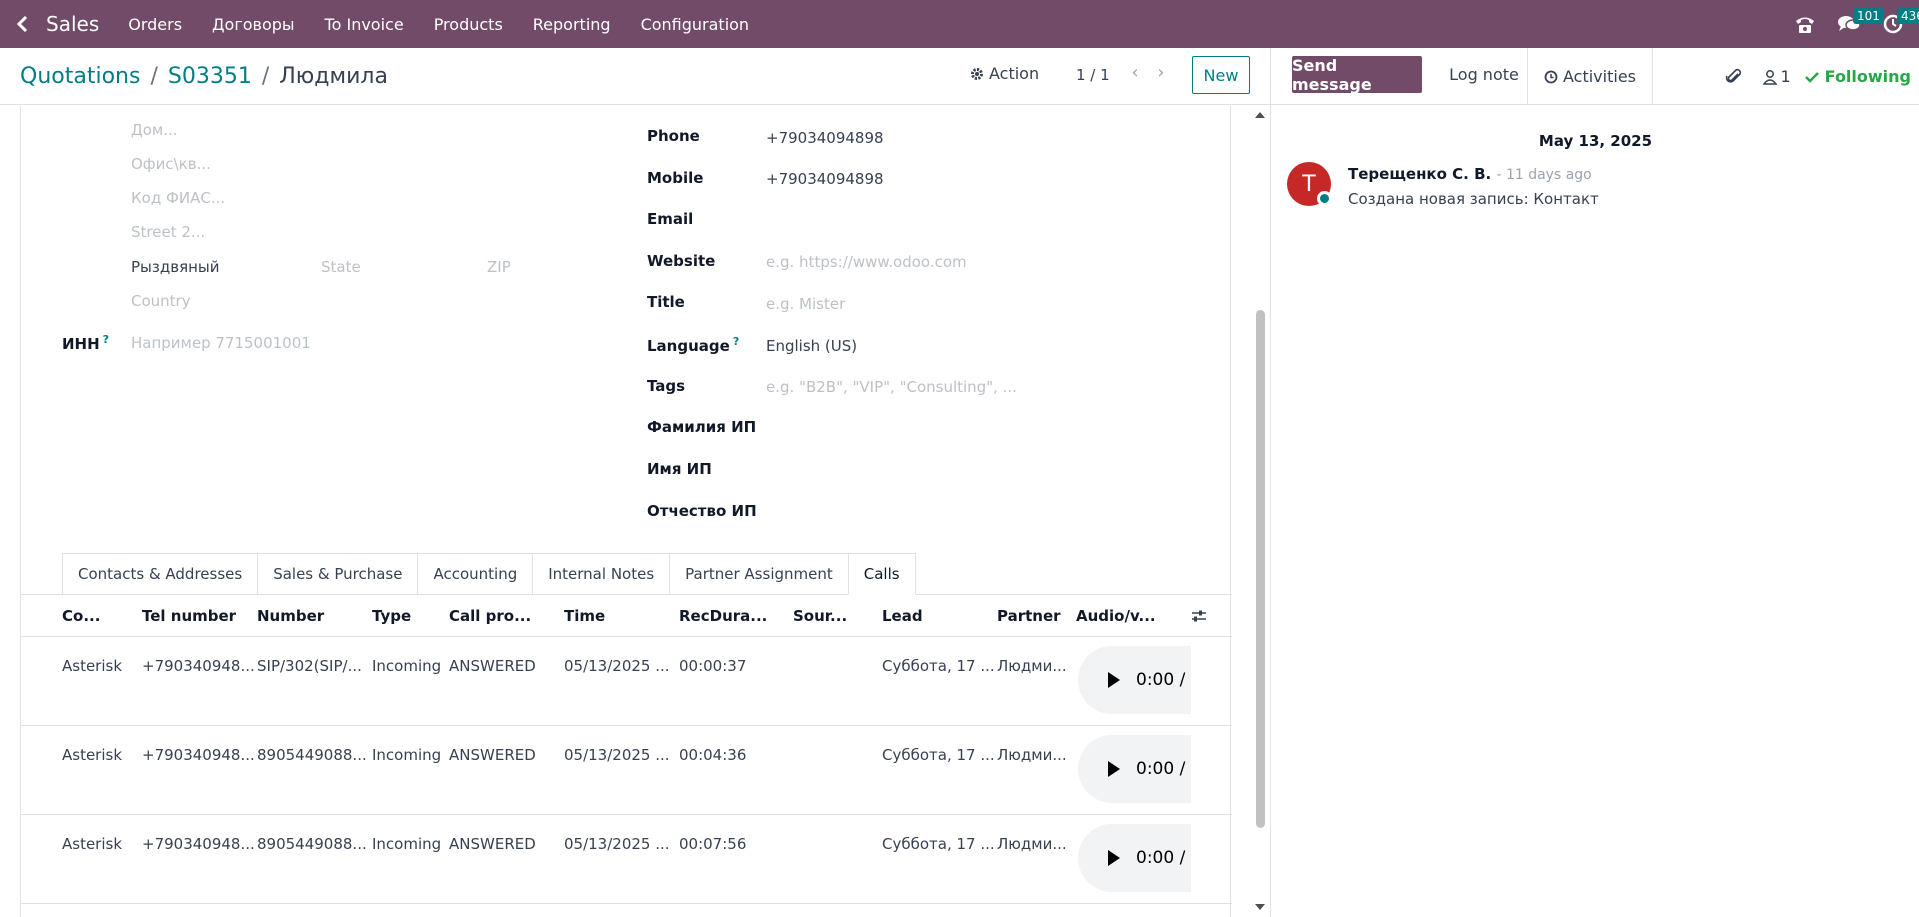 The height and width of the screenshot is (917, 1919). Describe the element at coordinates (80, 76) in the screenshot. I see `breadcrumb-quotations: Quotations` at that location.